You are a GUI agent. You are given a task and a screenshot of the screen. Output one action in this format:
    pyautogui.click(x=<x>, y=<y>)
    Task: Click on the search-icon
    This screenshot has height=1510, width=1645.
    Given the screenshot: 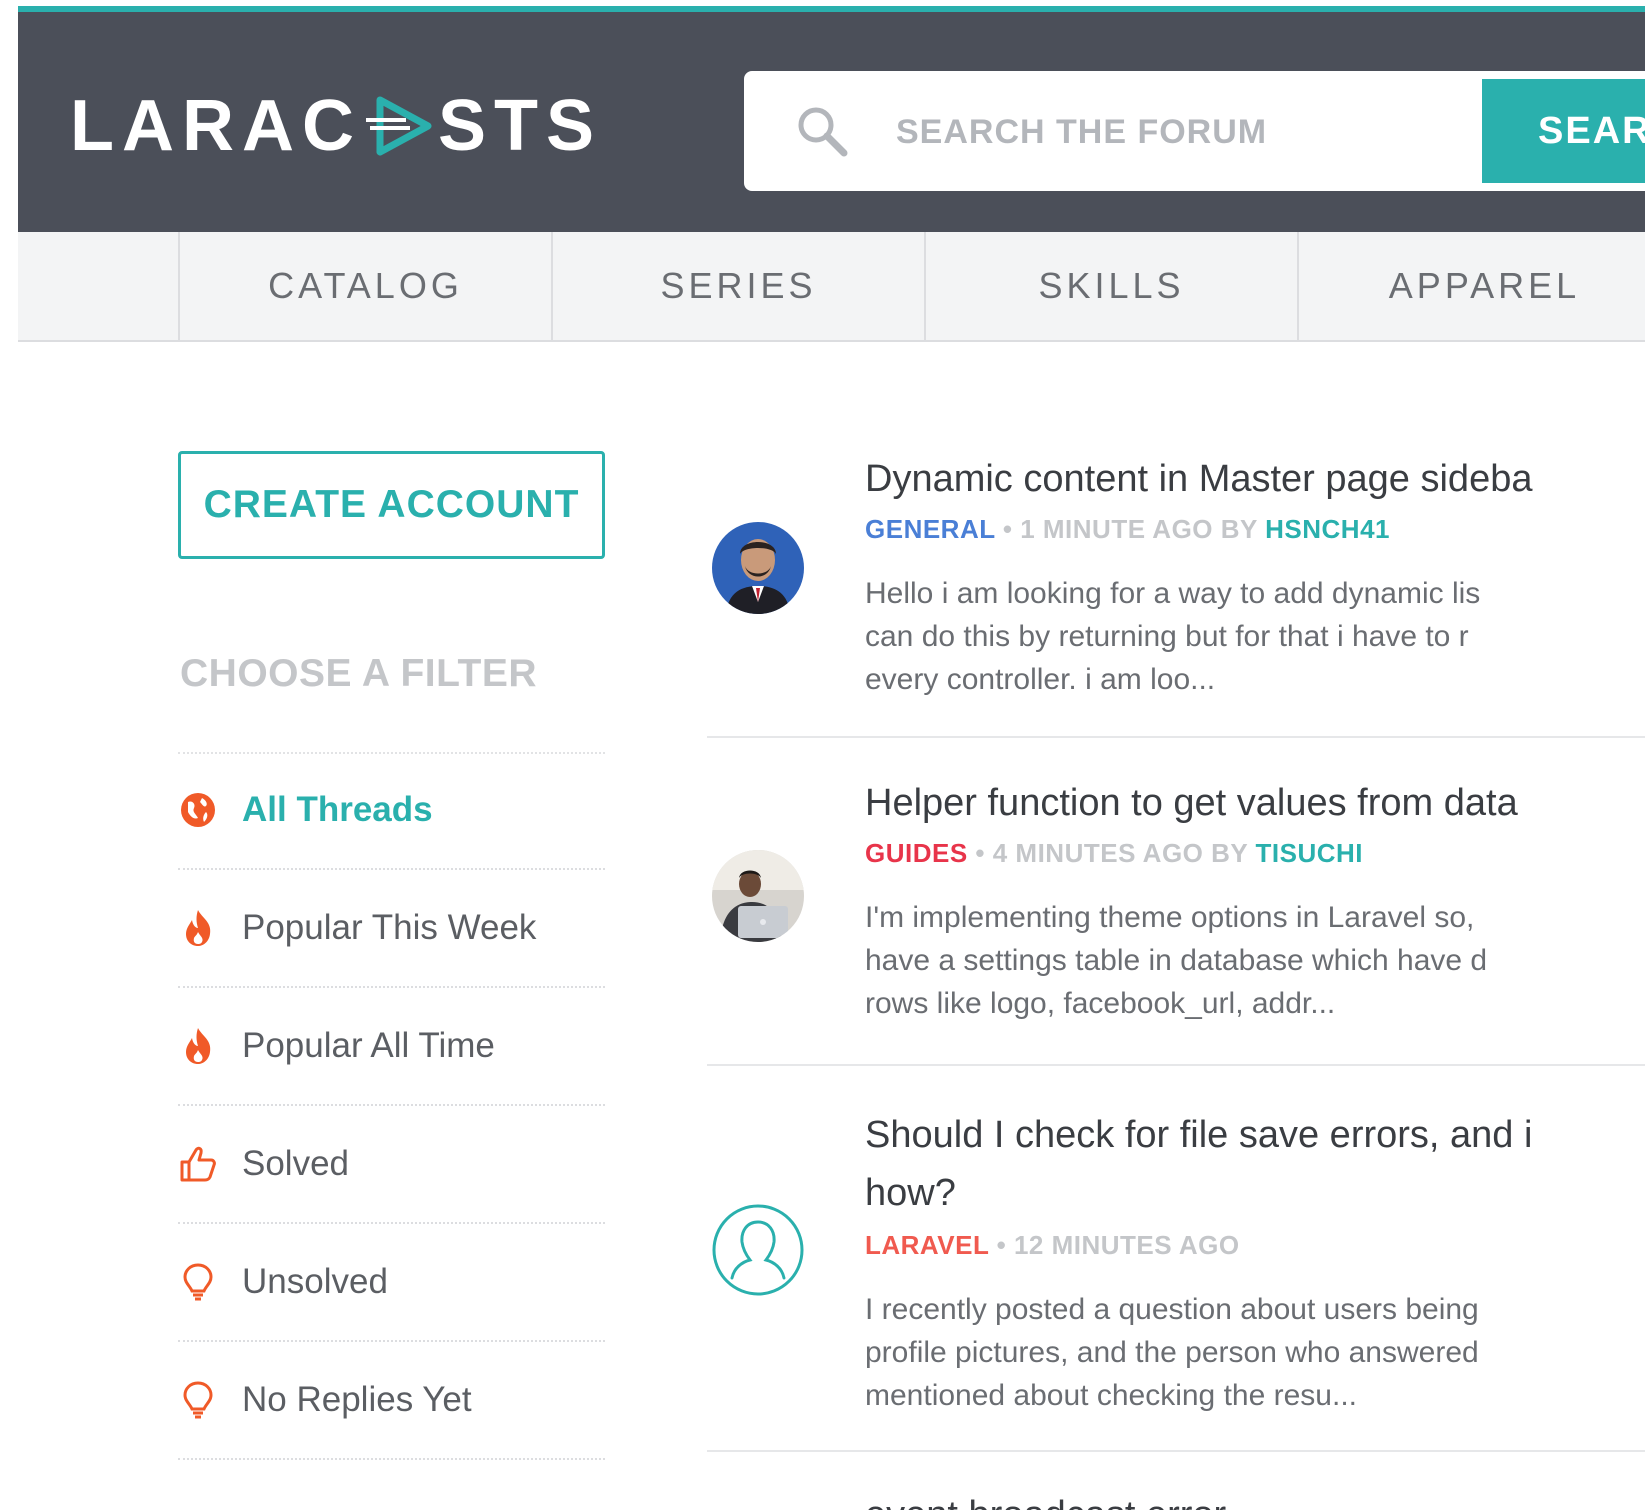 What is the action you would take?
    pyautogui.click(x=823, y=132)
    